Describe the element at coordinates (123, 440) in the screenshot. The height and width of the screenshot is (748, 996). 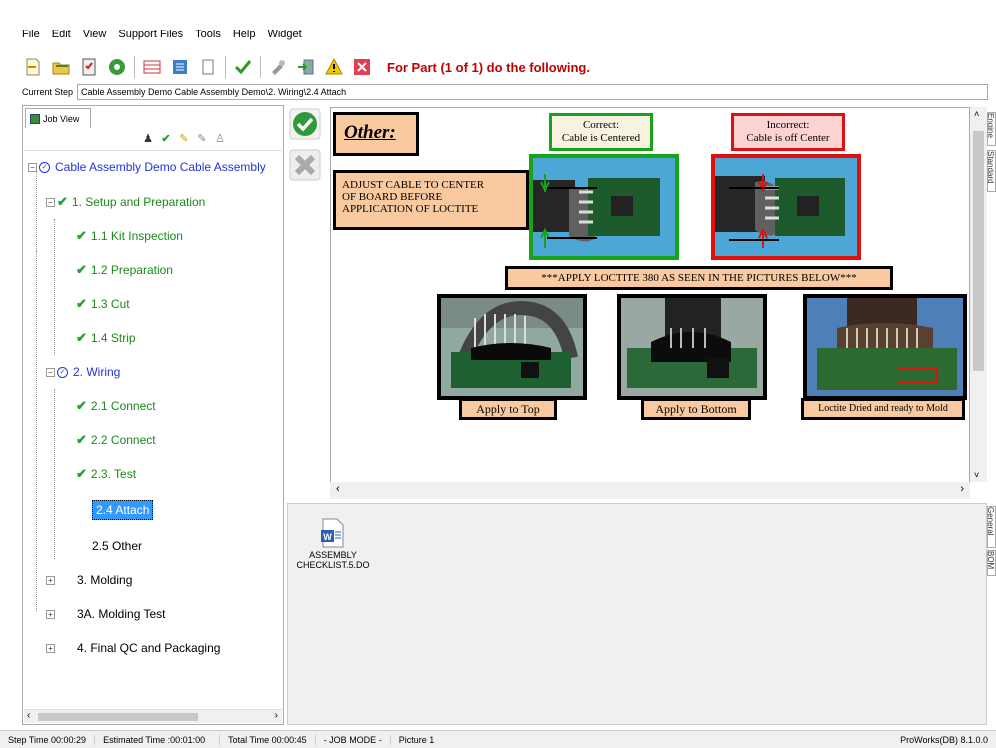
I see `tree-node-label: 2.2 Connect` at that location.